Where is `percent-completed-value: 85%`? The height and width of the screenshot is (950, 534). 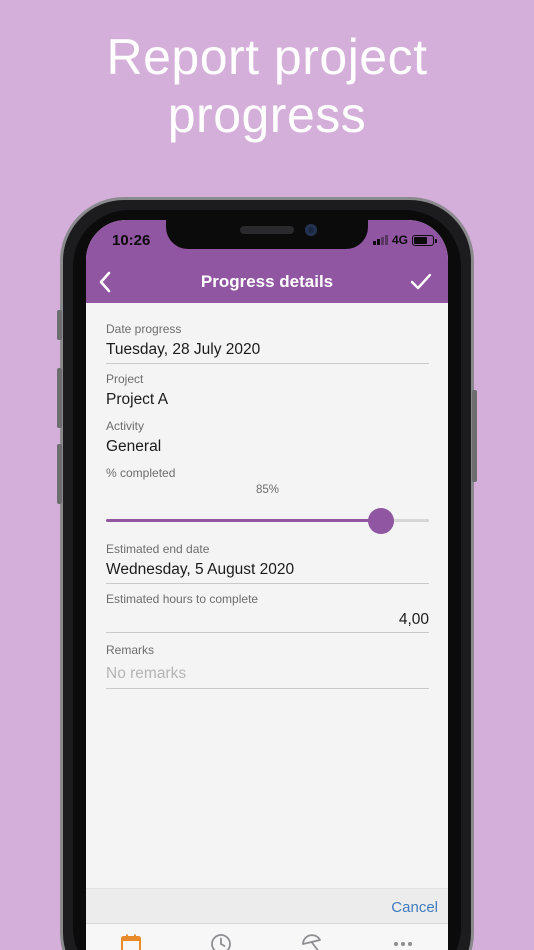 percent-completed-value: 85% is located at coordinates (267, 490).